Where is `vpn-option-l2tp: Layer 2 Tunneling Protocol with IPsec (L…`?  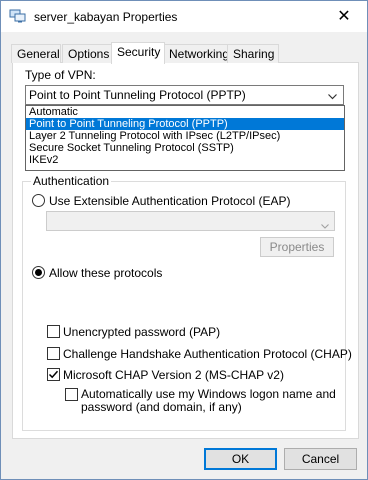 vpn-option-l2tp: Layer 2 Tunneling Protocol with IPsec (L… is located at coordinates (185, 136).